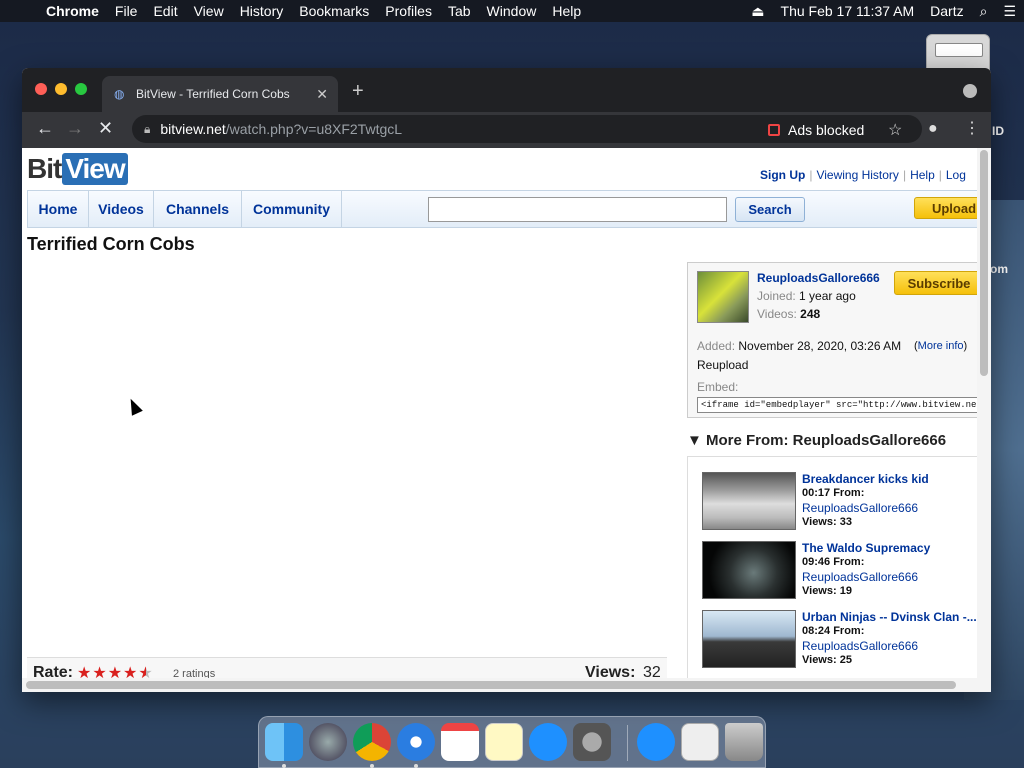 The width and height of the screenshot is (1024, 768). What do you see at coordinates (956, 175) in the screenshot?
I see `log-in-link: Log` at bounding box center [956, 175].